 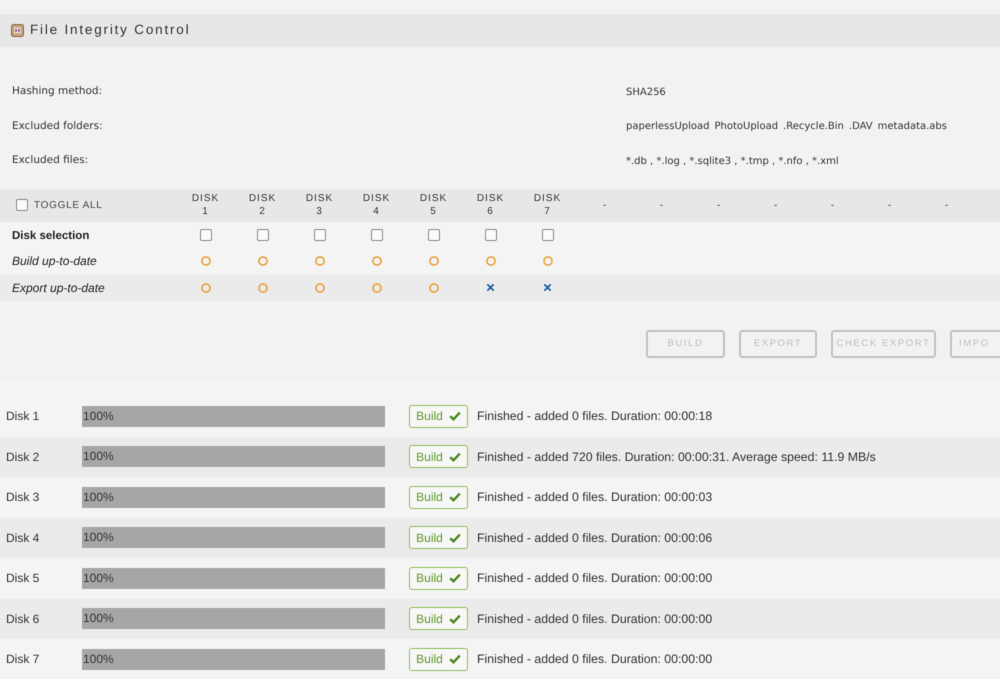 I want to click on column-header: DISK 6, so click(x=490, y=205).